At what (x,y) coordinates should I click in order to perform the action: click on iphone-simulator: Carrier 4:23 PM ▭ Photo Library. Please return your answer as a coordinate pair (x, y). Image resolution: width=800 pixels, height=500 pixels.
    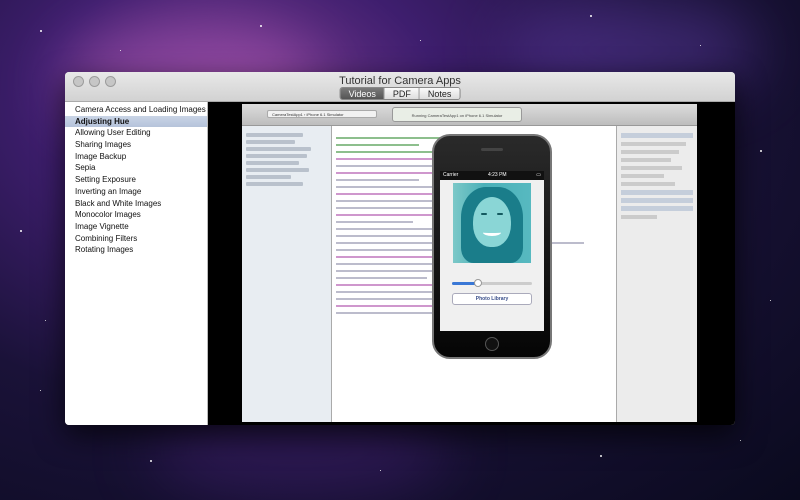
    Looking at the image, I should click on (492, 246).